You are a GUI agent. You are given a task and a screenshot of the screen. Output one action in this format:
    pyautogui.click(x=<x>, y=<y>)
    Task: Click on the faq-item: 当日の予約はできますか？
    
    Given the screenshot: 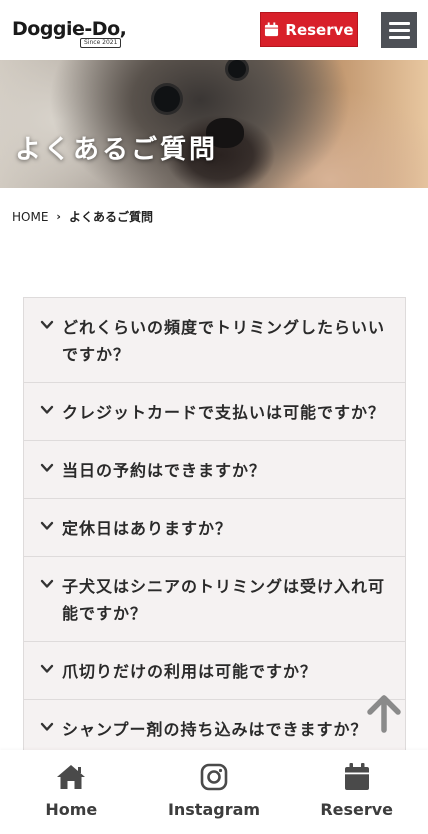 What is the action you would take?
    pyautogui.click(x=214, y=470)
    